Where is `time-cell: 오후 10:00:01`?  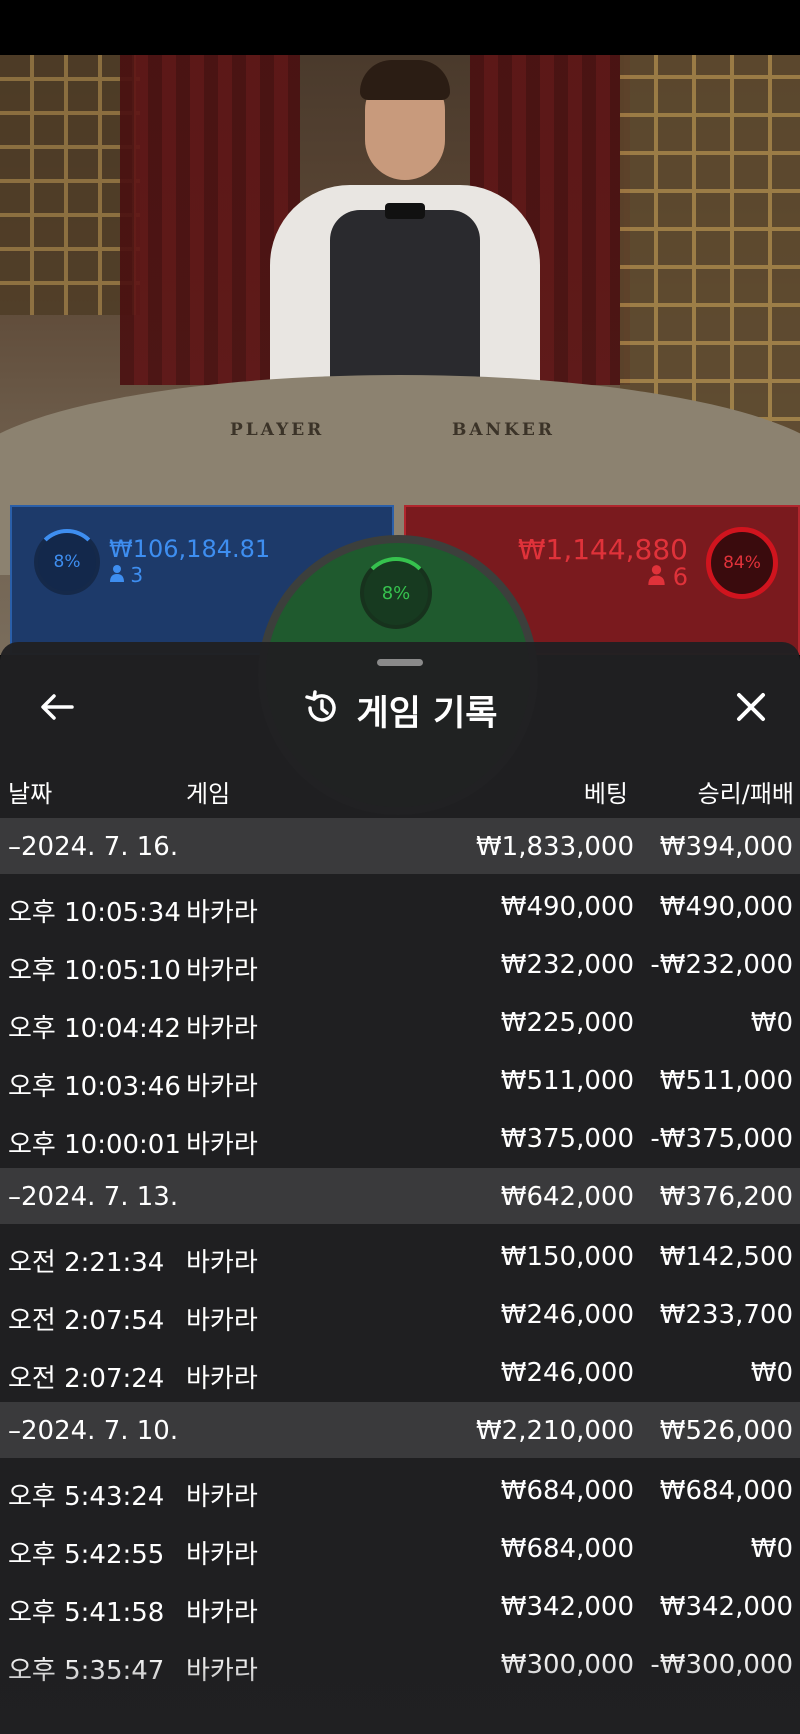
time-cell: 오후 10:00:01 is located at coordinates (94, 1145).